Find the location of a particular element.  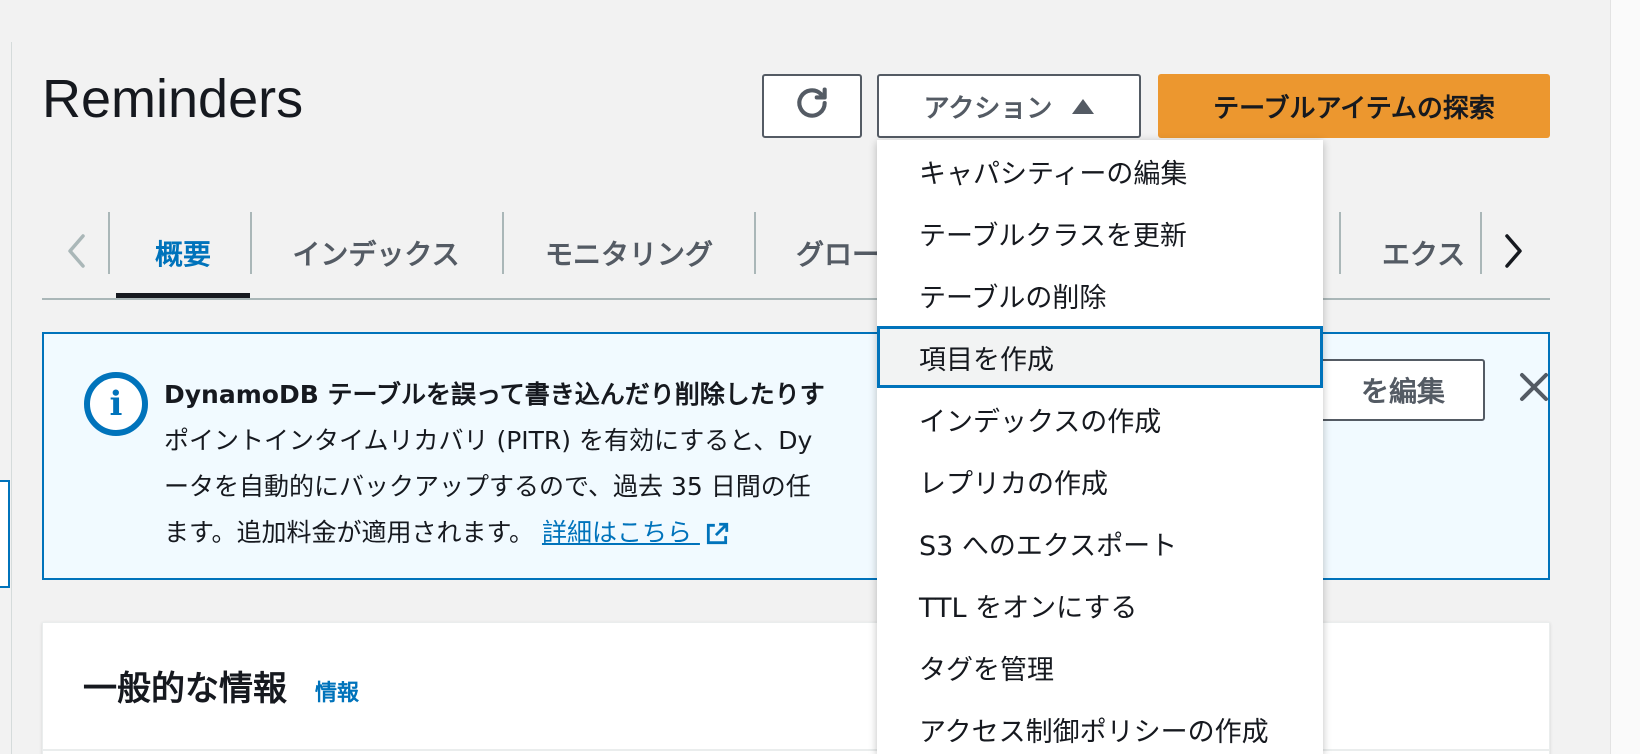

tab-scroll-right-button is located at coordinates (1514, 251).